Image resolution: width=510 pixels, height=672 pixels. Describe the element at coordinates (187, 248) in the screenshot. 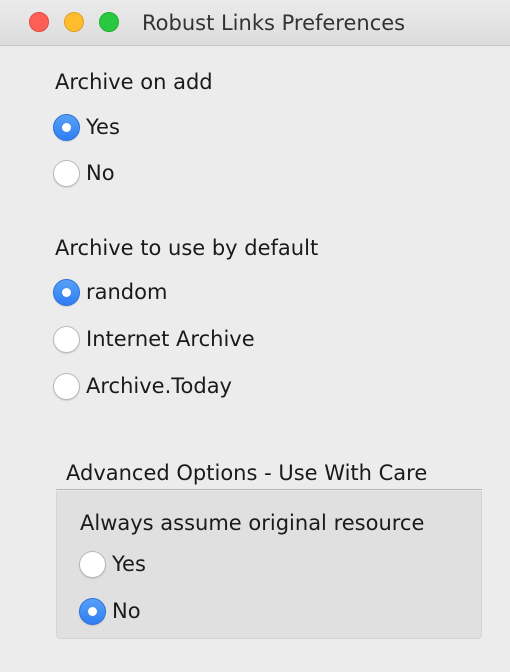

I see `default-archive-label: Archive to use by default` at that location.